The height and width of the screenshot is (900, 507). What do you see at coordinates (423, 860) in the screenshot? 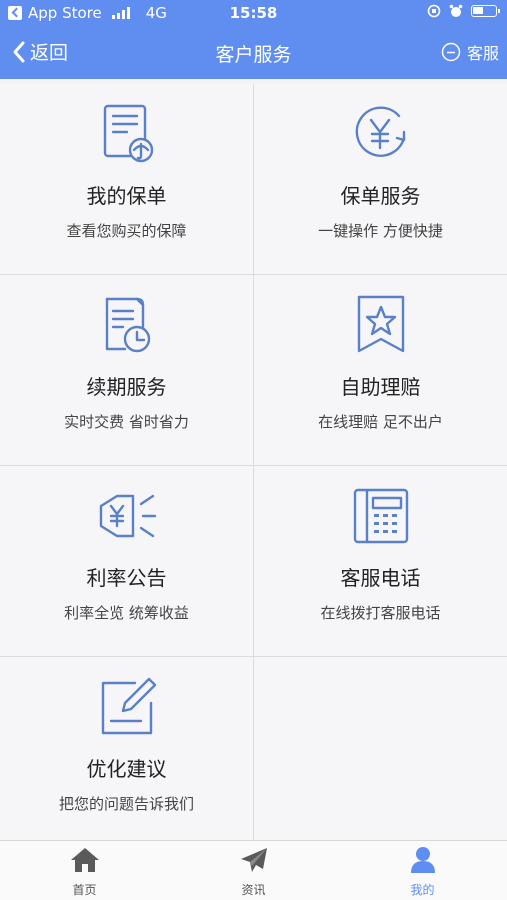
I see `user-icon` at bounding box center [423, 860].